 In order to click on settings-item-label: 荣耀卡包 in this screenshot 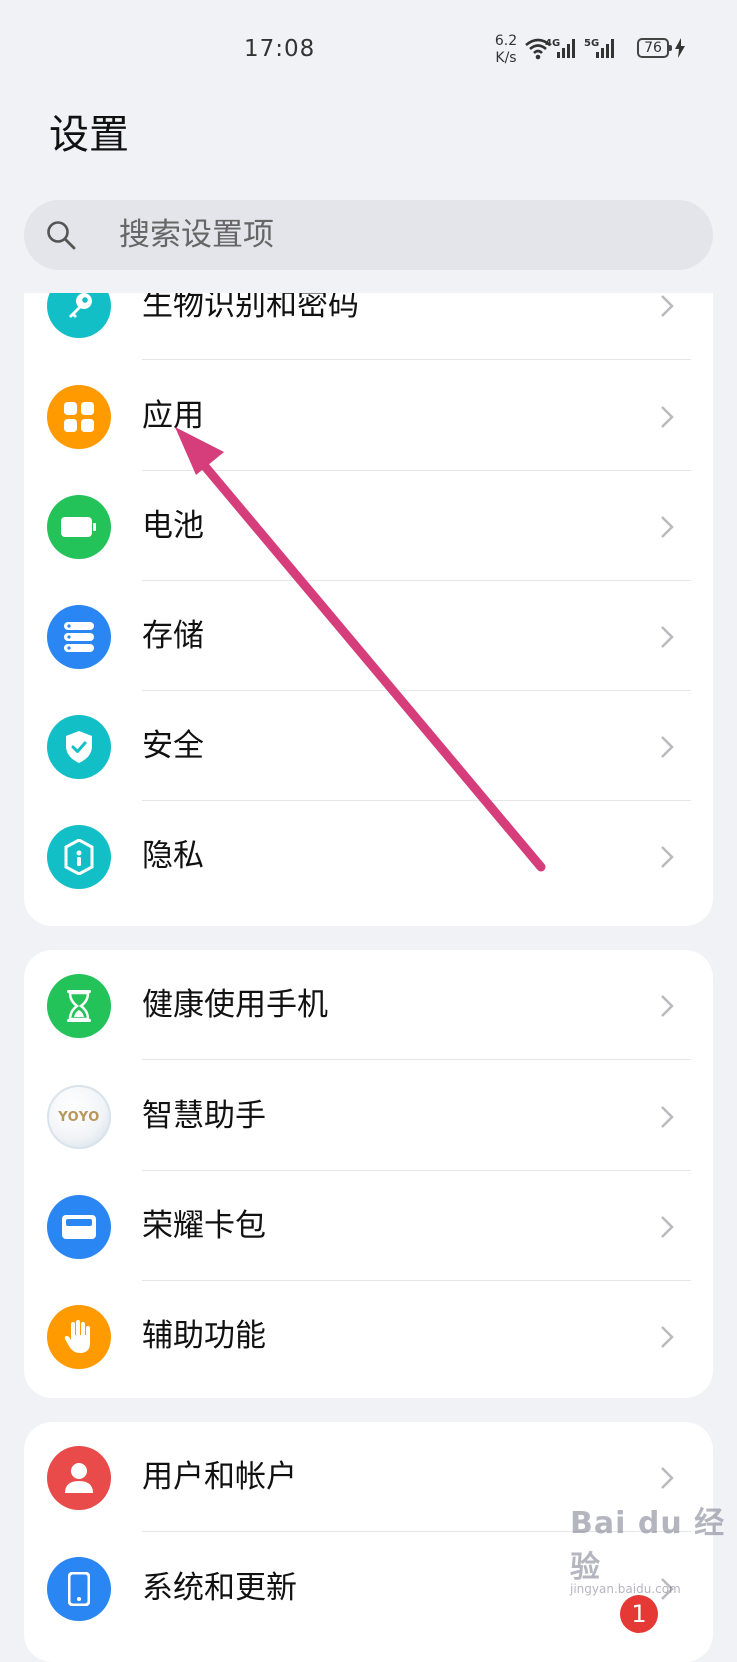, I will do `click(204, 1226)`.